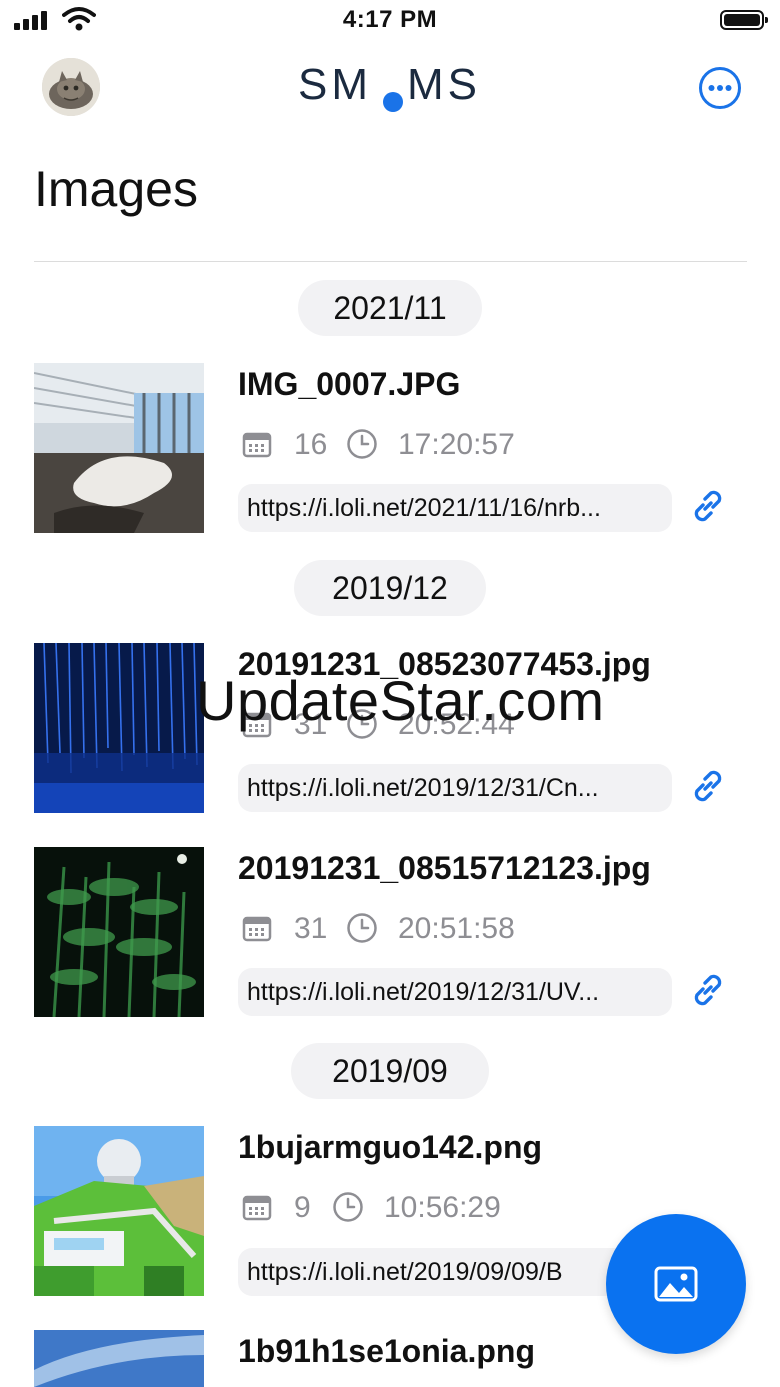  I want to click on nav-bar: SM MS, so click(390, 87).